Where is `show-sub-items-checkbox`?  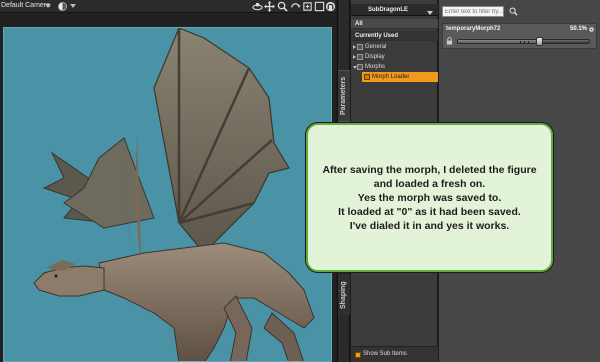 show-sub-items-checkbox is located at coordinates (358, 355).